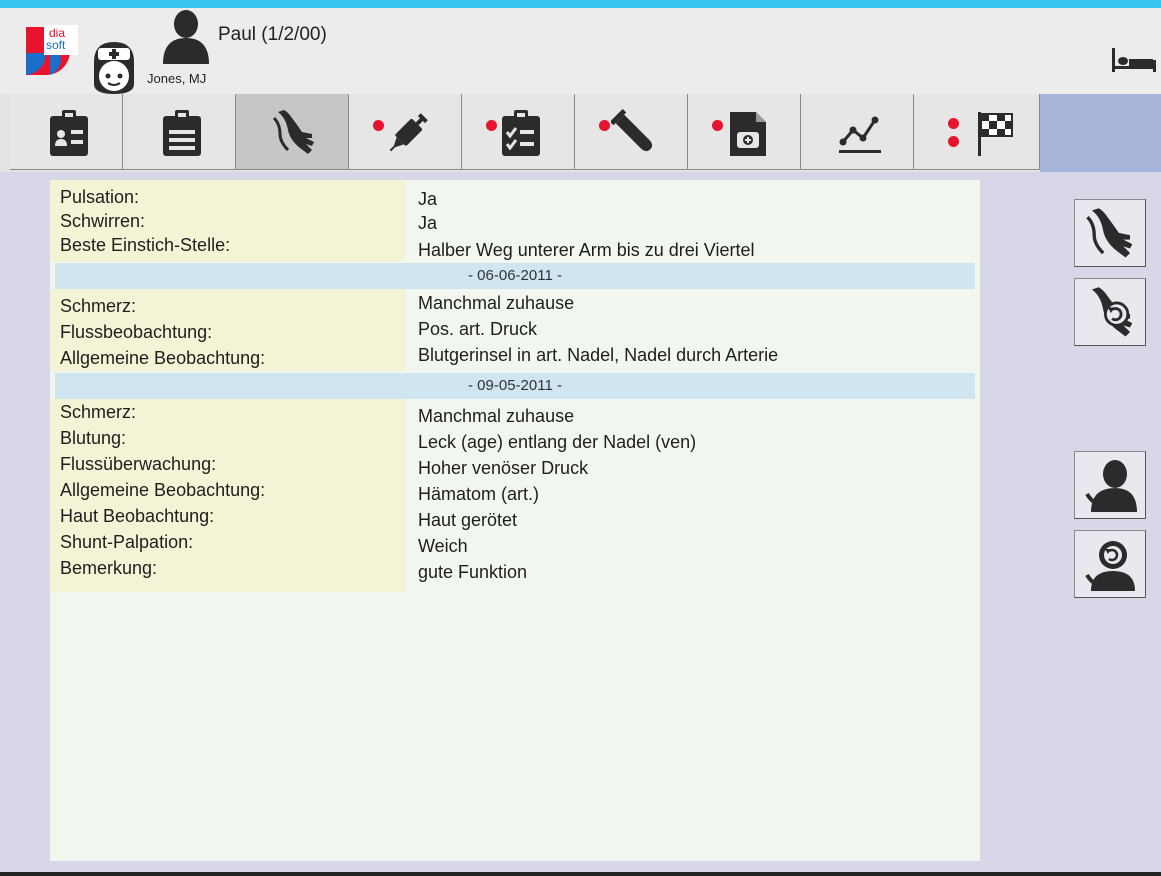 This screenshot has width=1161, height=876. Describe the element at coordinates (1100, 133) in the screenshot. I see `tab-bar-filler` at that location.